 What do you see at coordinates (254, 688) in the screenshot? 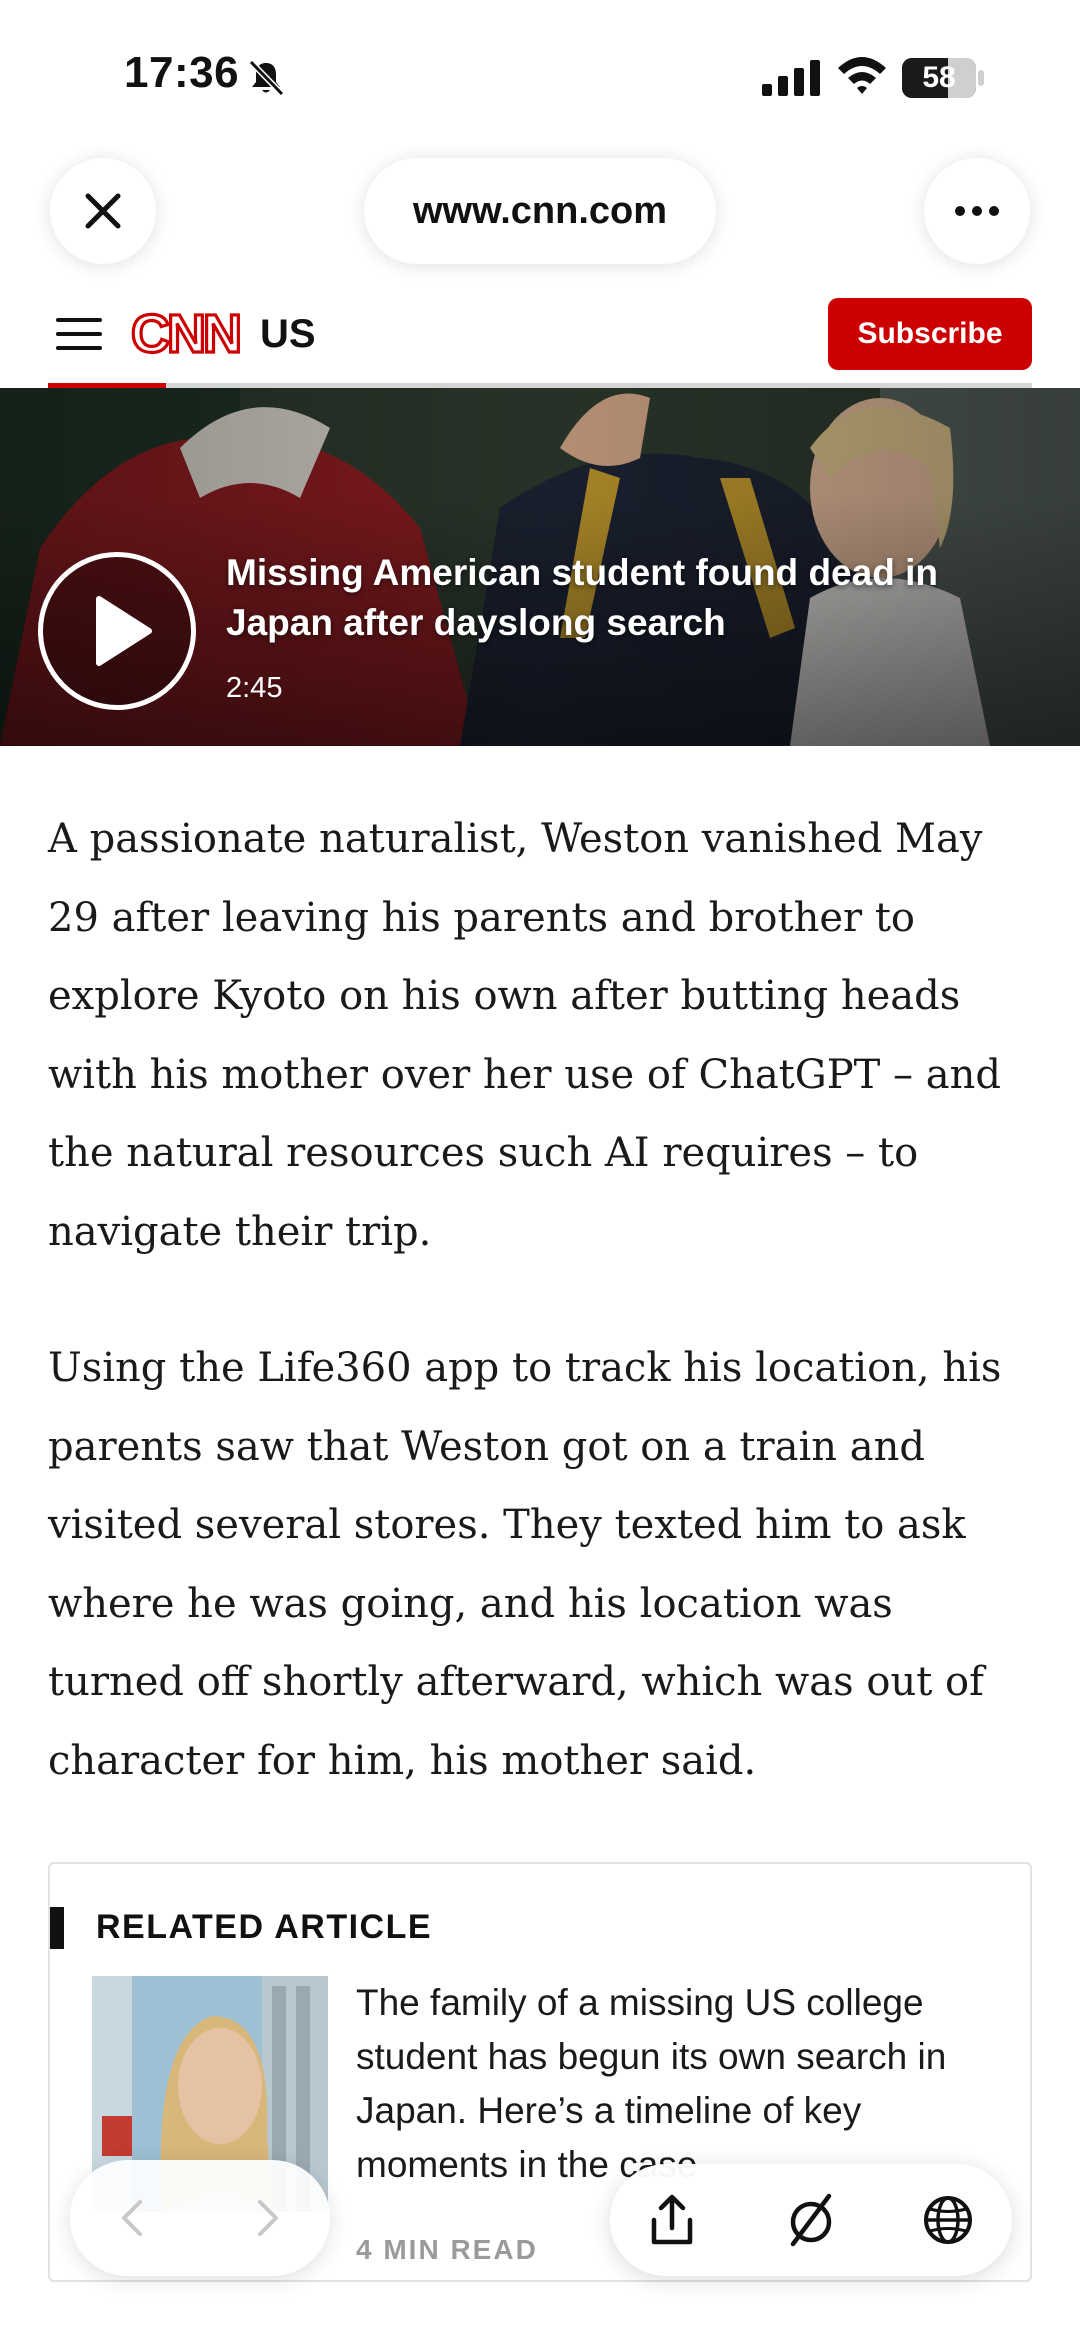
I see `video-duration: 2:45` at bounding box center [254, 688].